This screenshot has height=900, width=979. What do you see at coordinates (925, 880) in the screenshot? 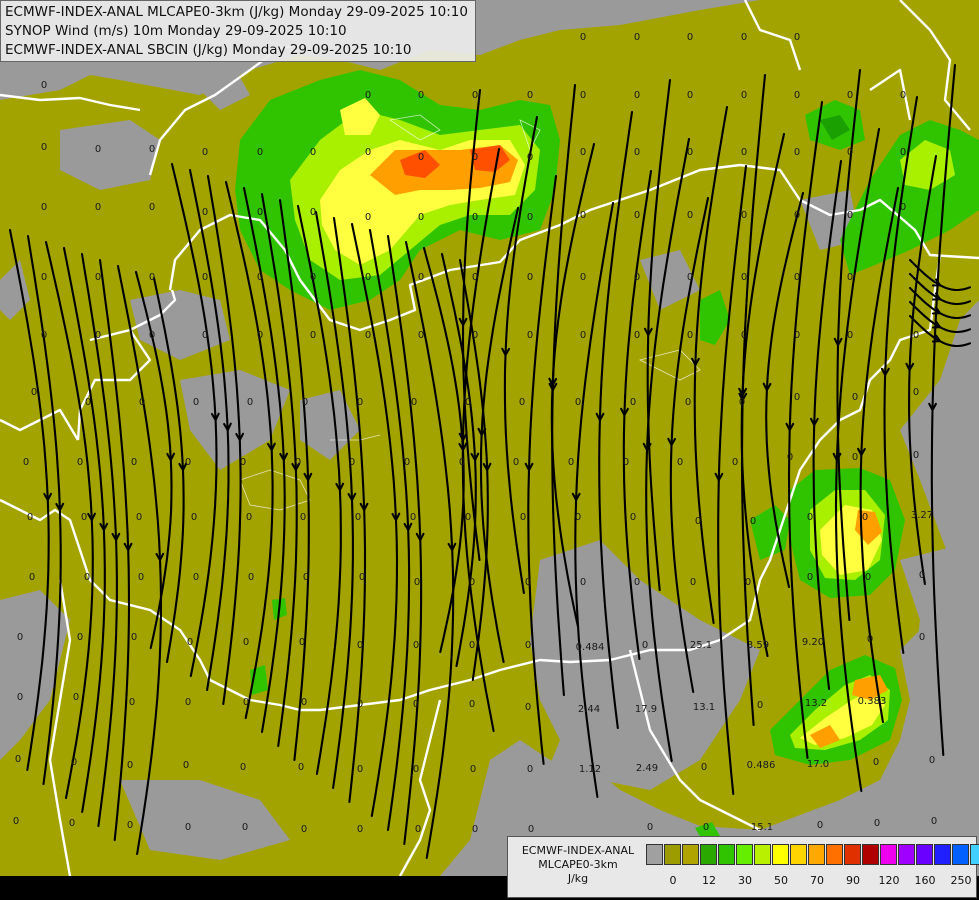
I see `legend-tick-label: 160` at bounding box center [925, 880].